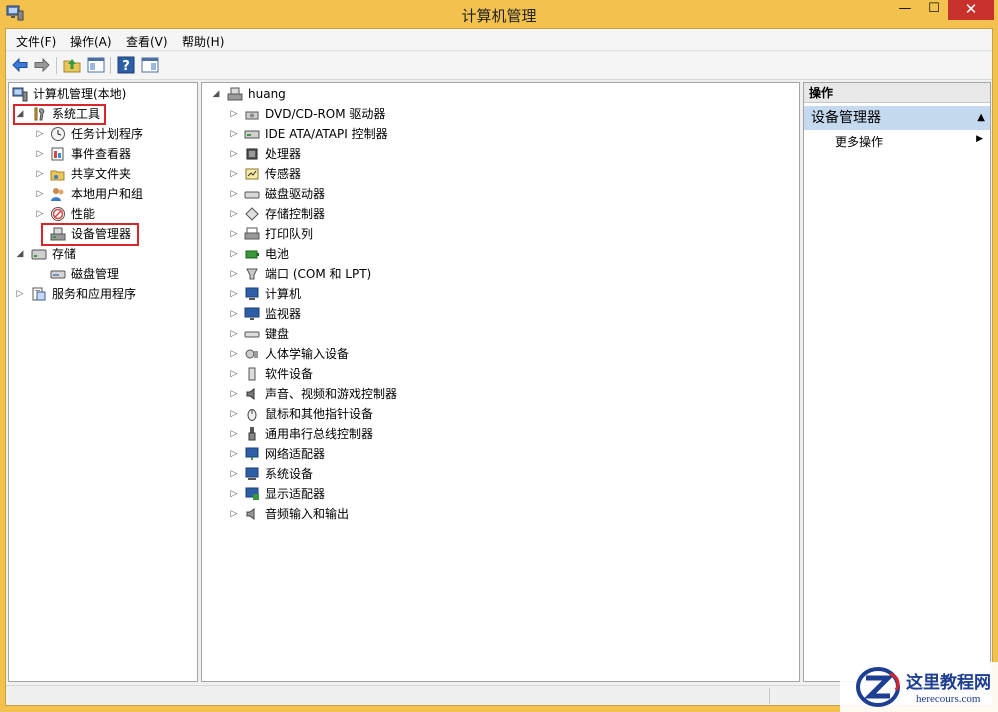  I want to click on device-category-item: ▷ 通用串行总线控制器, so click(500, 434).